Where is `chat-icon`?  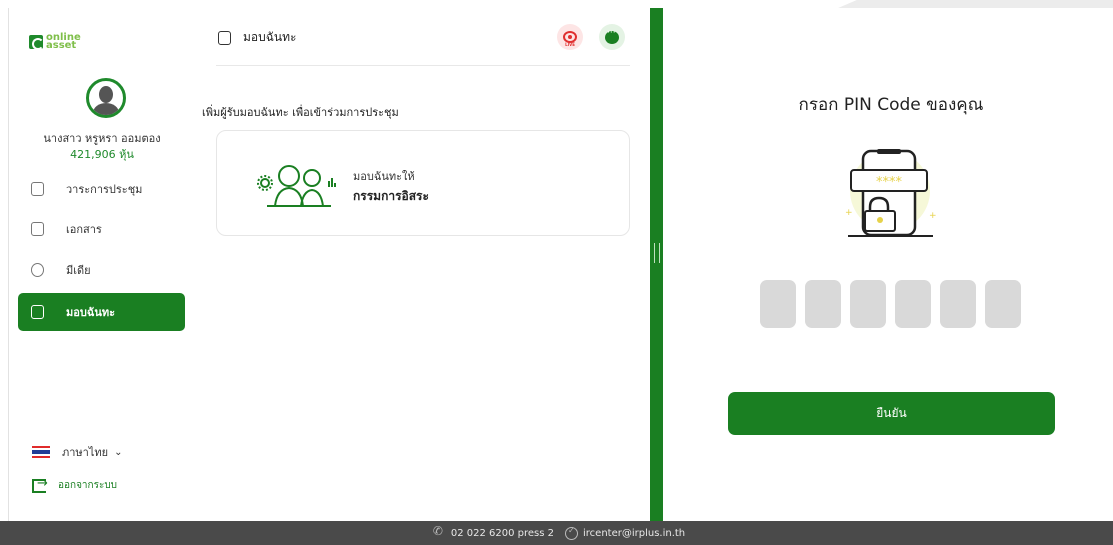
chat-icon is located at coordinates (612, 36).